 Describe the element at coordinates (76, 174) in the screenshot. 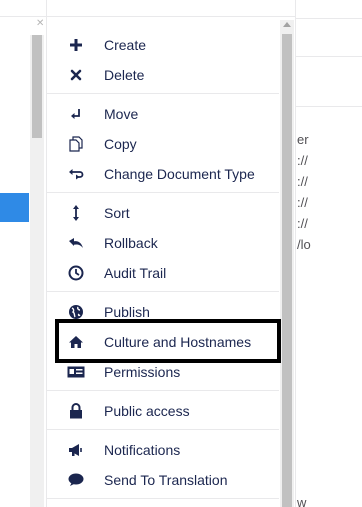

I see `swap-arrows-icon` at that location.